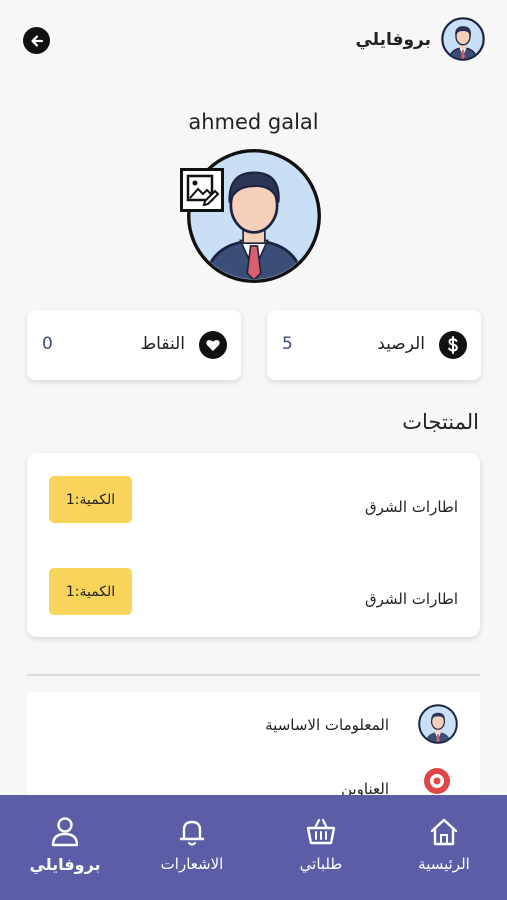 The image size is (507, 900). Describe the element at coordinates (437, 781) in the screenshot. I see `location-pin-icon` at that location.